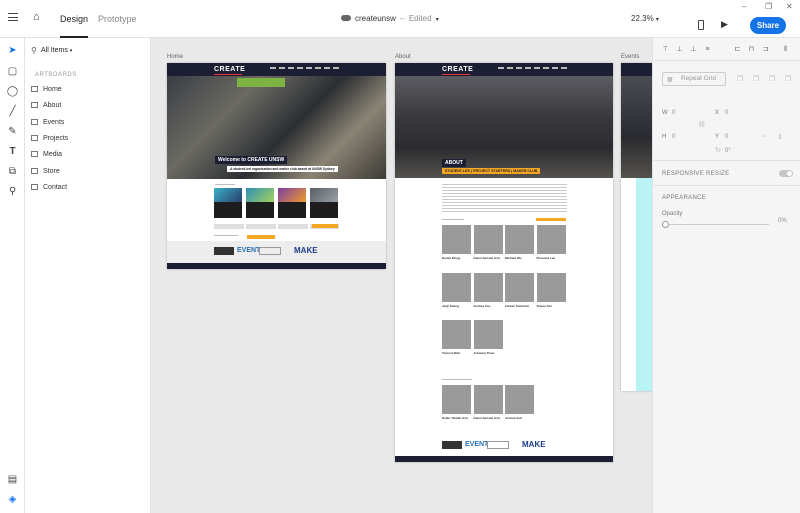 The width and height of the screenshot is (800, 513). What do you see at coordinates (397, 19) in the screenshot?
I see `document-title: createunsw – Edited ▾` at bounding box center [397, 19].